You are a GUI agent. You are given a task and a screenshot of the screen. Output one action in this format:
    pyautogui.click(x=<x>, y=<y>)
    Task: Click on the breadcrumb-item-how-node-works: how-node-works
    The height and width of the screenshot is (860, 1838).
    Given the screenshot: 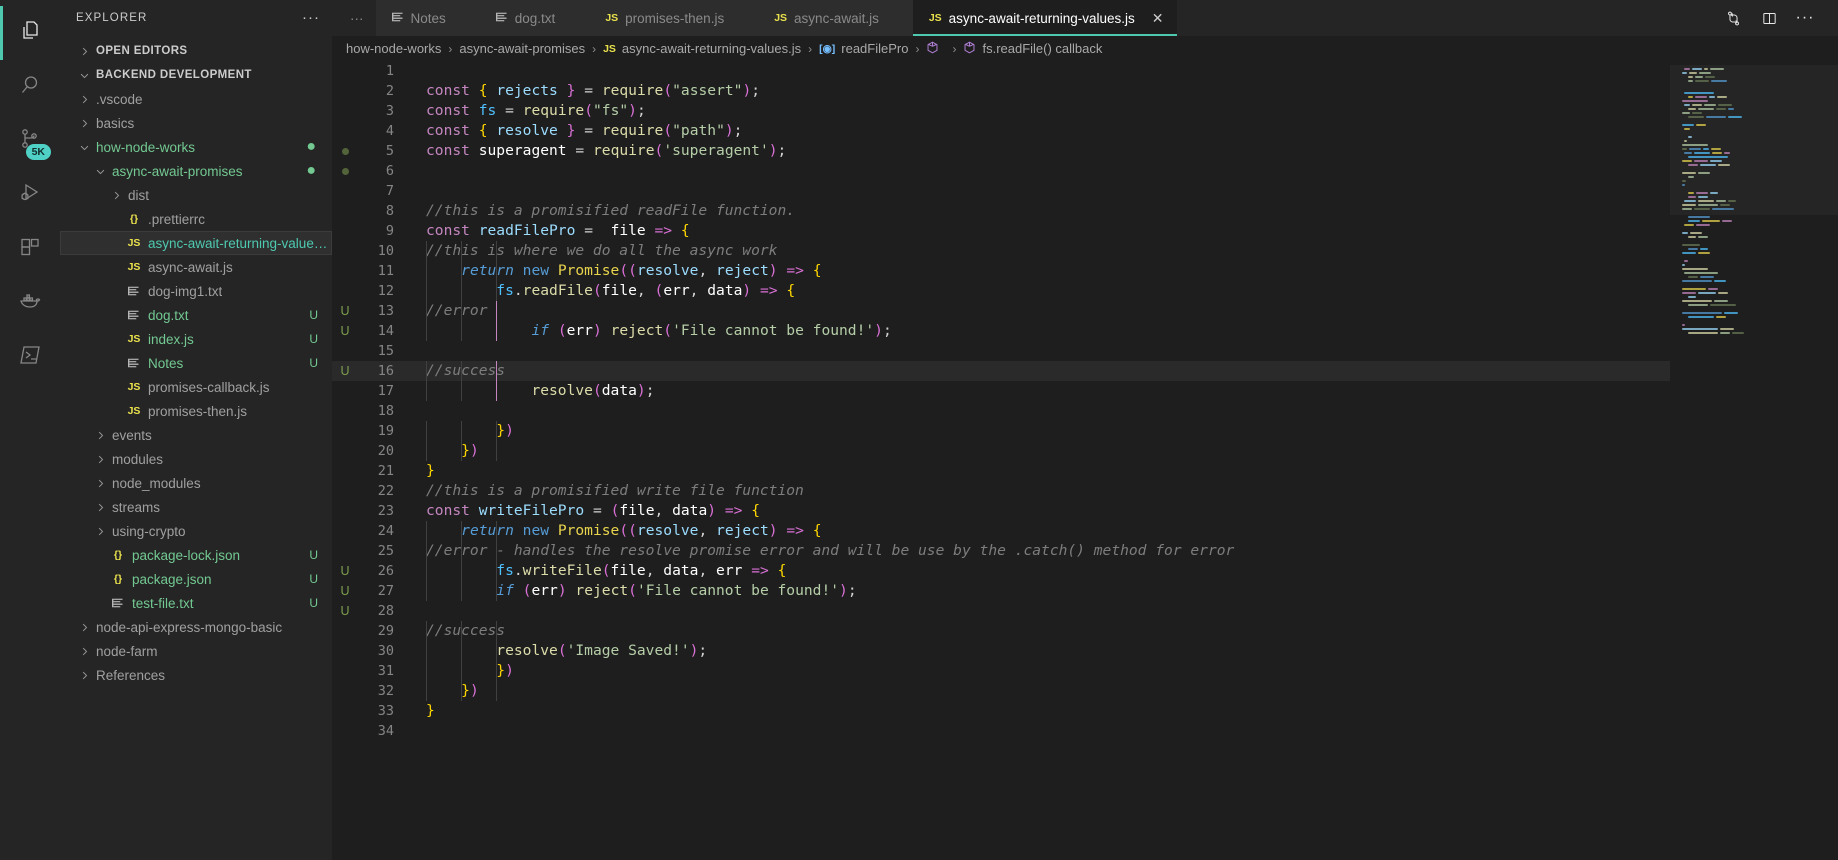 What is the action you would take?
    pyautogui.click(x=393, y=48)
    